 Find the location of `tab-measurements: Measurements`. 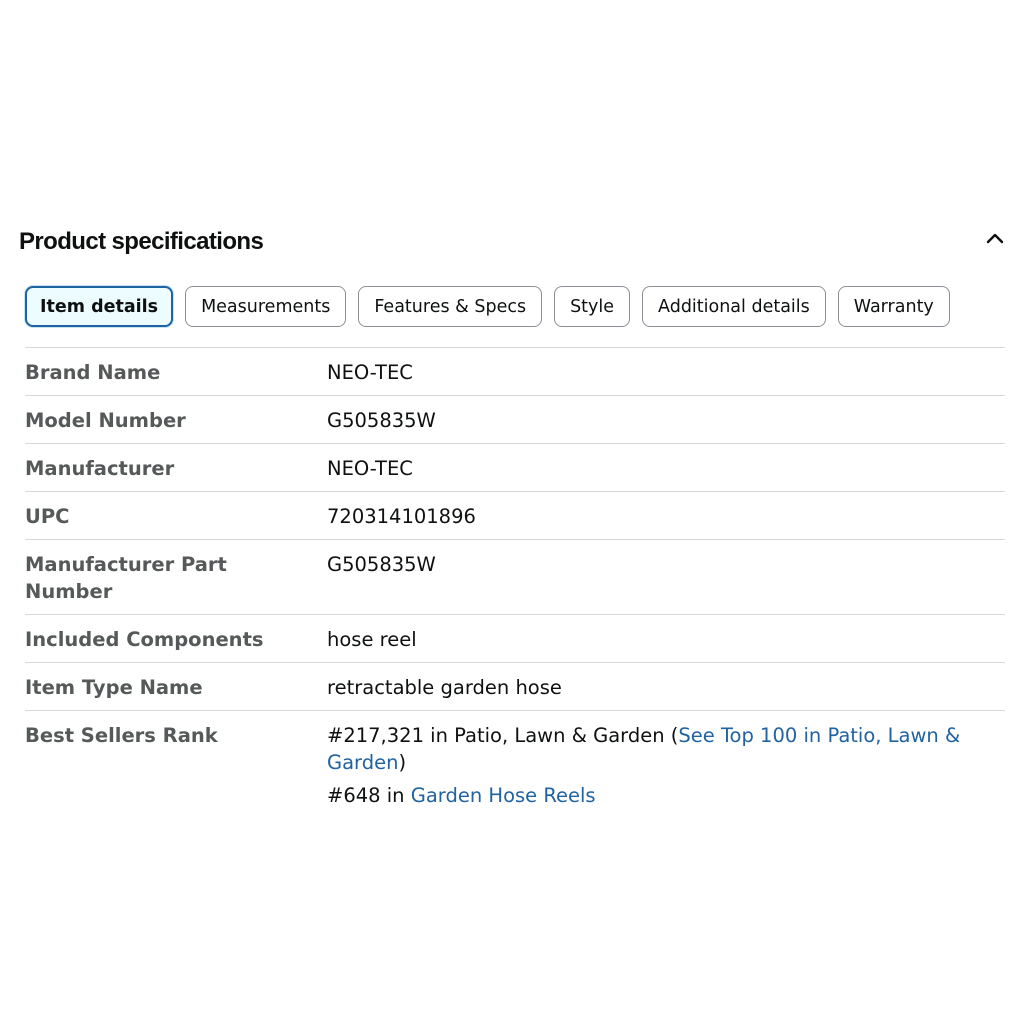

tab-measurements: Measurements is located at coordinates (266, 306).